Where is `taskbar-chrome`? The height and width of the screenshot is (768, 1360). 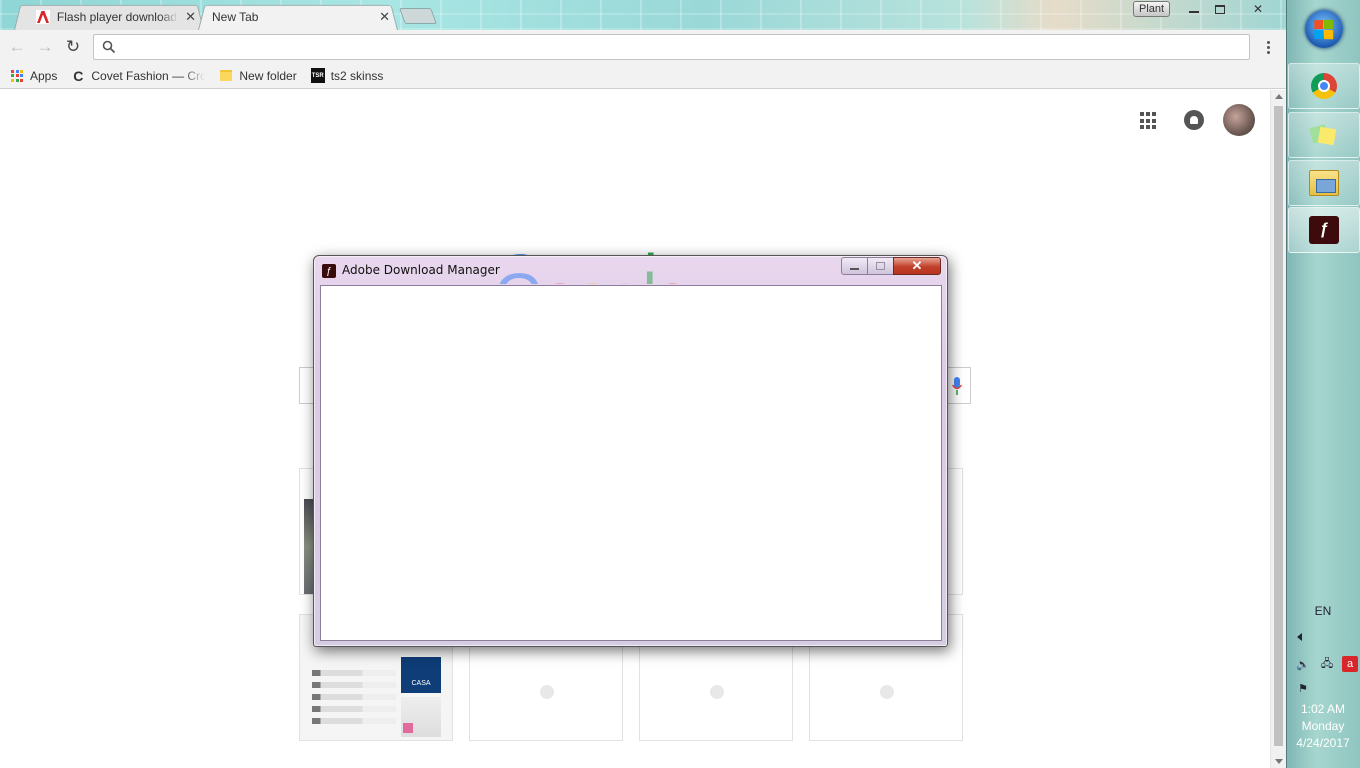 taskbar-chrome is located at coordinates (1324, 86).